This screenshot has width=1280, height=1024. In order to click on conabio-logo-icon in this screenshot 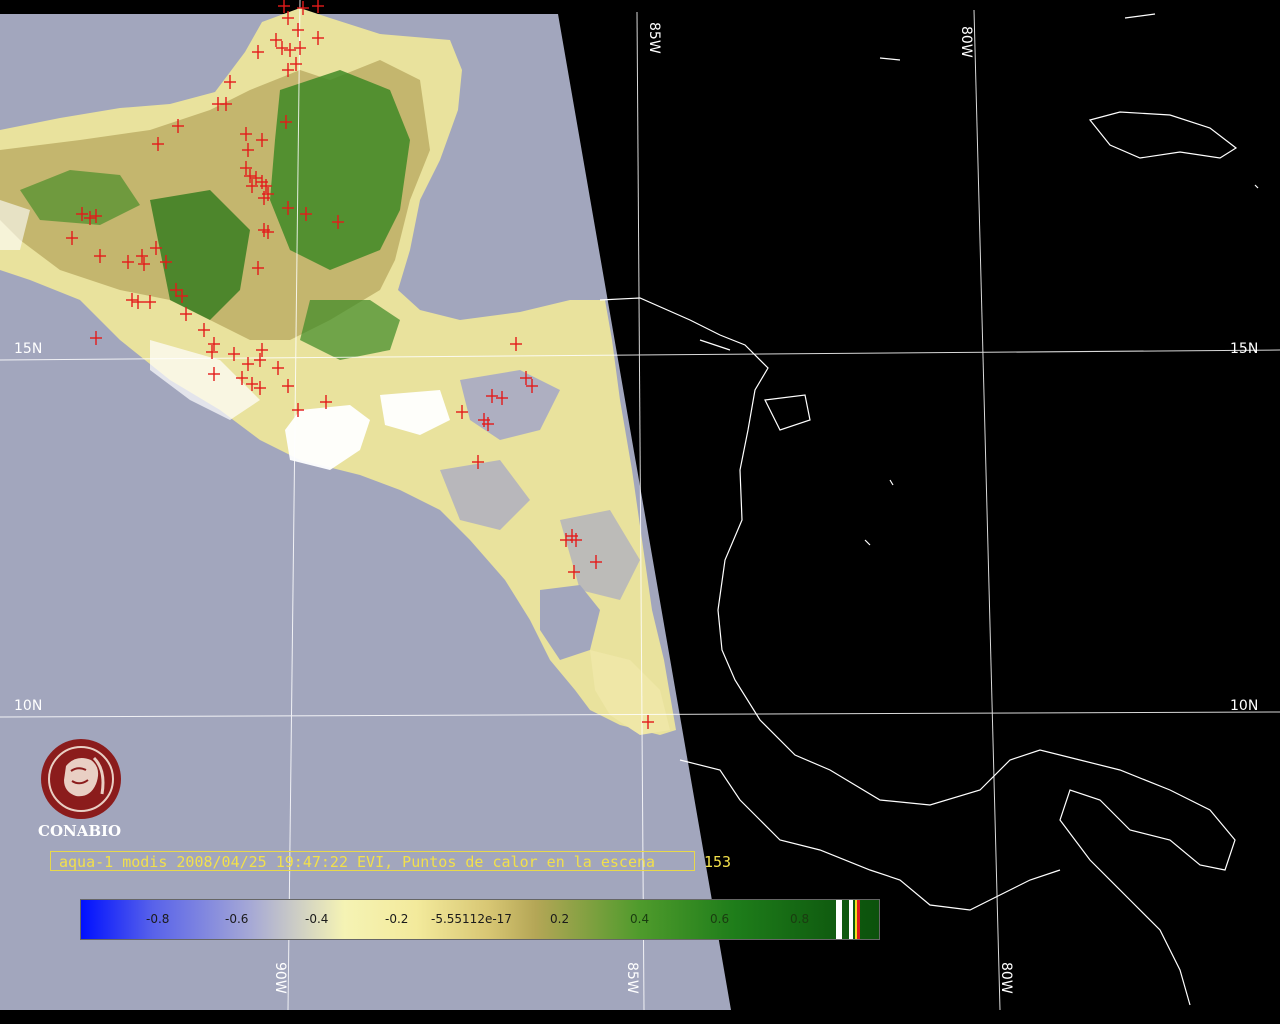, I will do `click(81, 781)`.